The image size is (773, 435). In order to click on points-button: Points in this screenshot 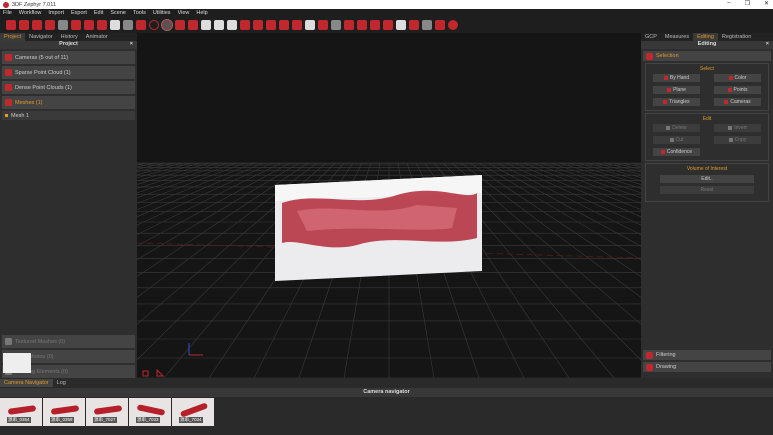, I will do `click(737, 90)`.